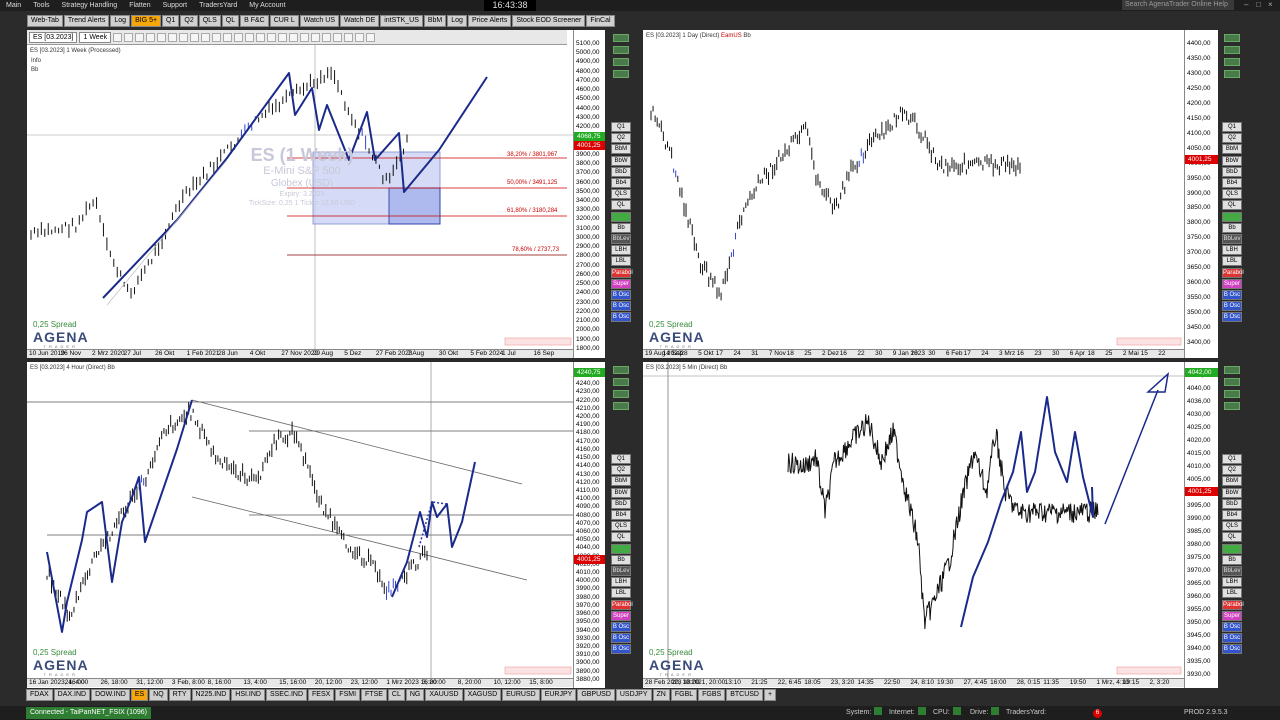 Image resolution: width=1280 pixels, height=720 pixels. Describe the element at coordinates (482, 695) in the screenshot. I see `instrument-tab-xagusd: XAGUSD` at that location.